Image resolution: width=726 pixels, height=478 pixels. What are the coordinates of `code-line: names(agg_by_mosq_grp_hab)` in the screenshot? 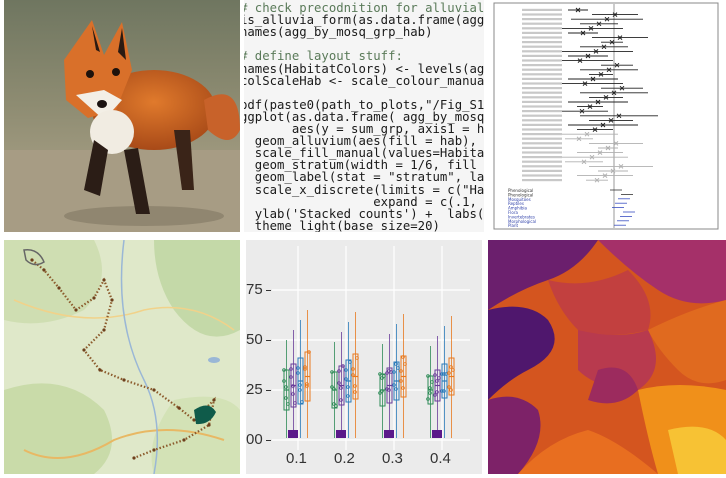 It's located at (338, 32).